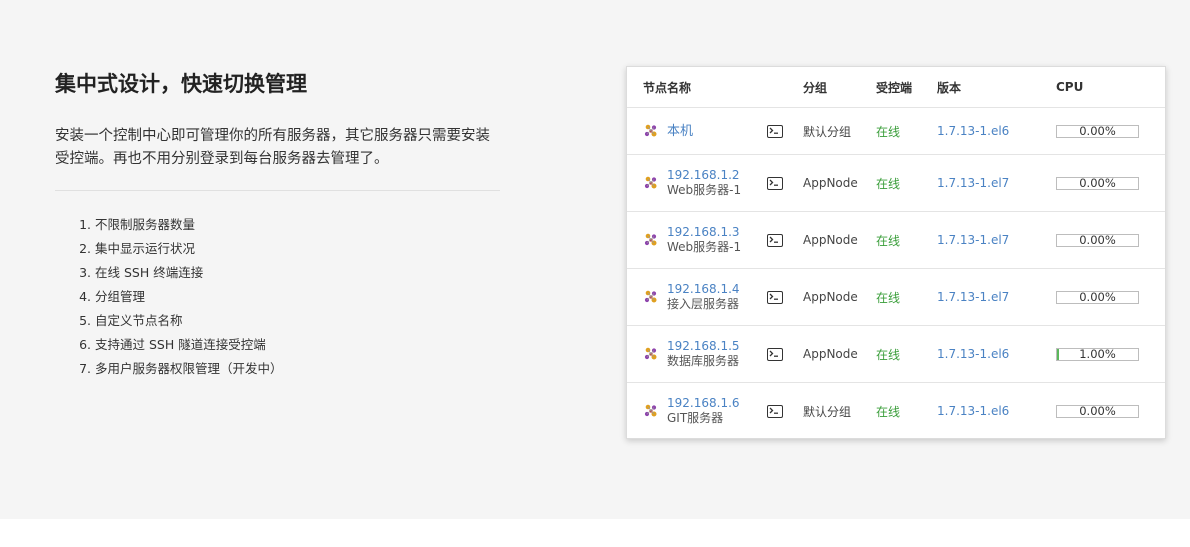  What do you see at coordinates (996, 87) in the screenshot?
I see `column-header-version: 版本` at bounding box center [996, 87].